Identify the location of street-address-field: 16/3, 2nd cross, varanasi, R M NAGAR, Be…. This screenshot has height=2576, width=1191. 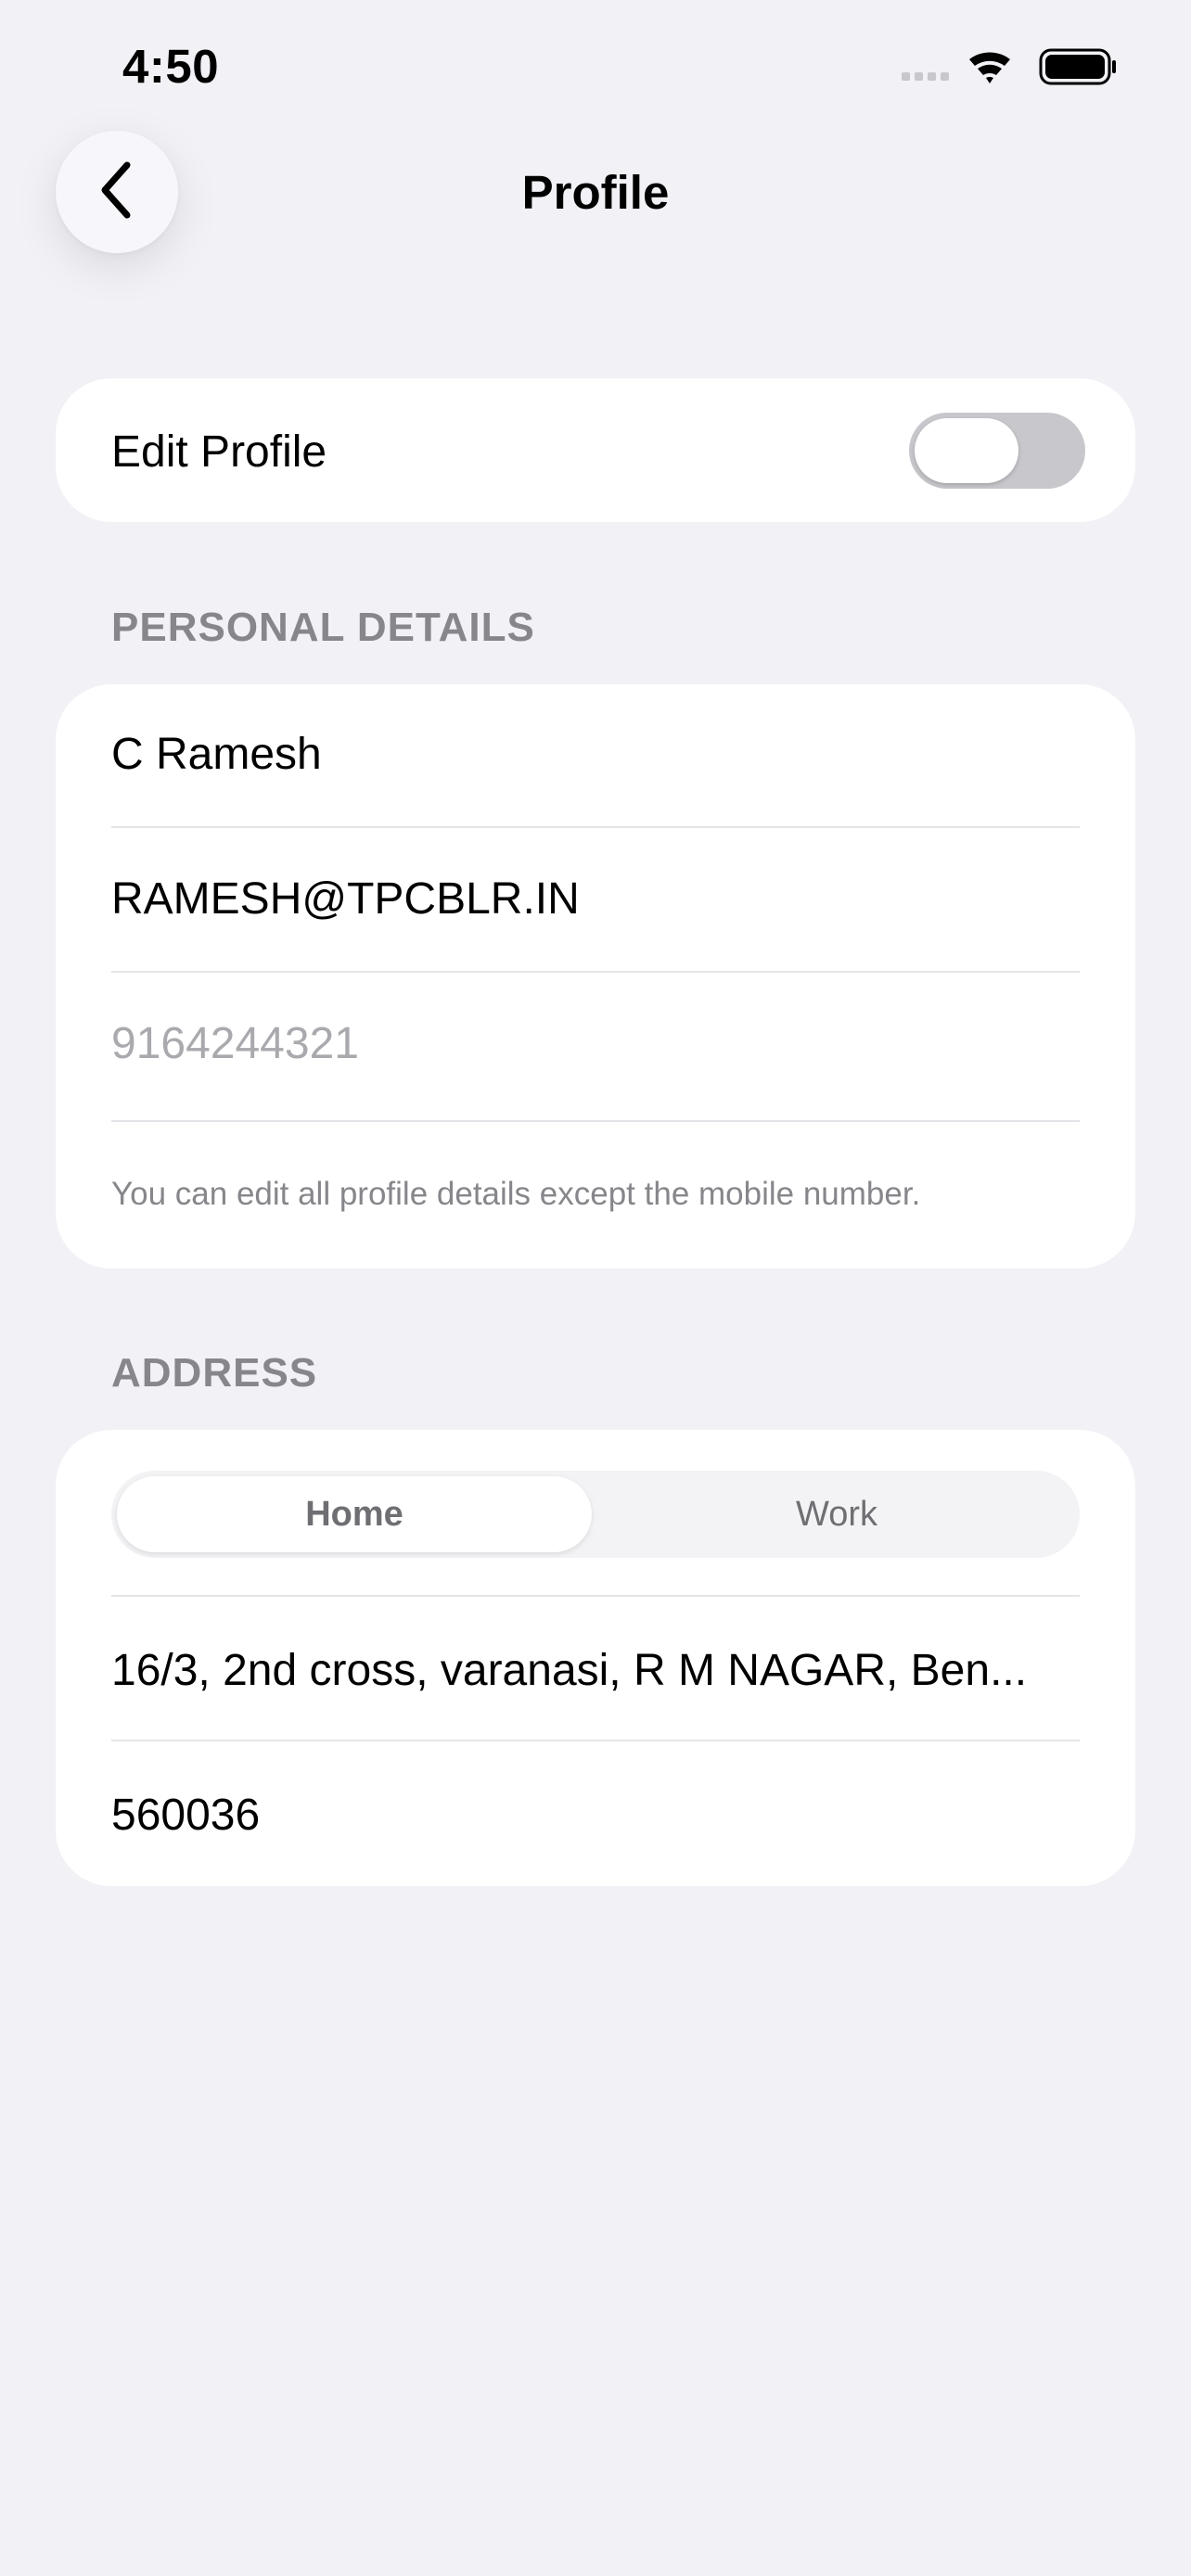
(569, 1671).